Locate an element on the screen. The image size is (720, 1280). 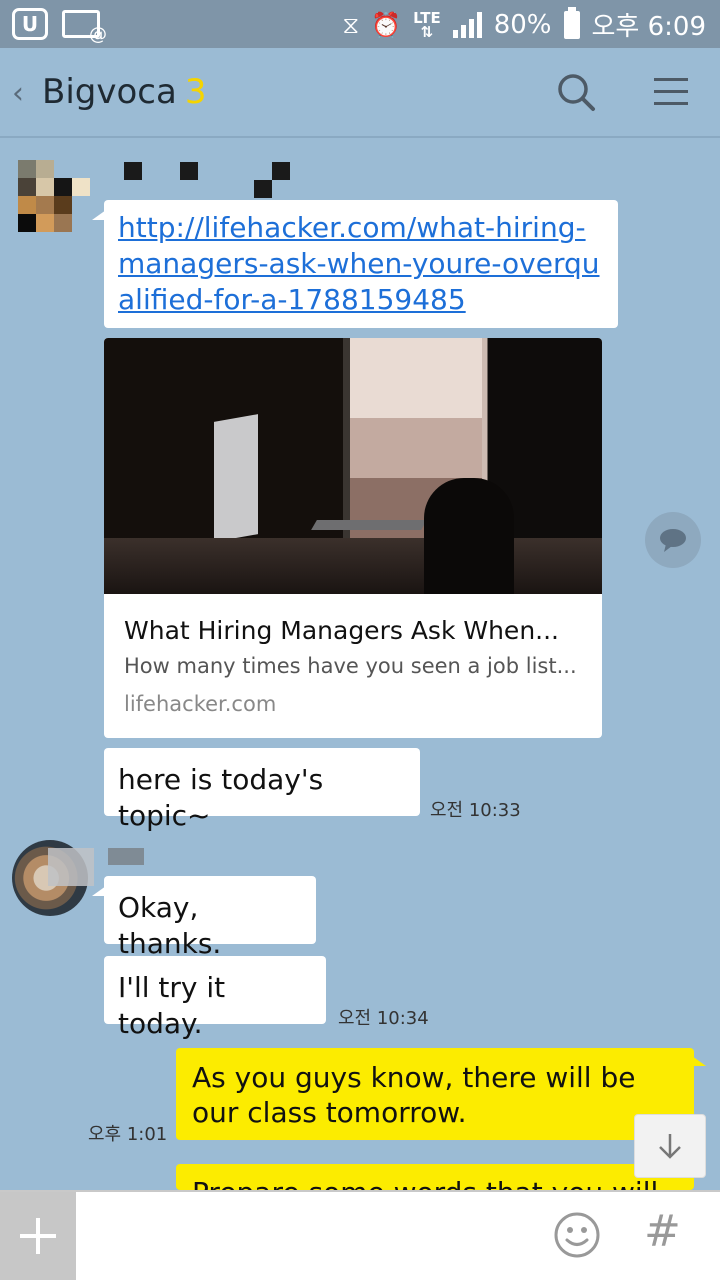
avatar-blur is located at coordinates (71, 867).